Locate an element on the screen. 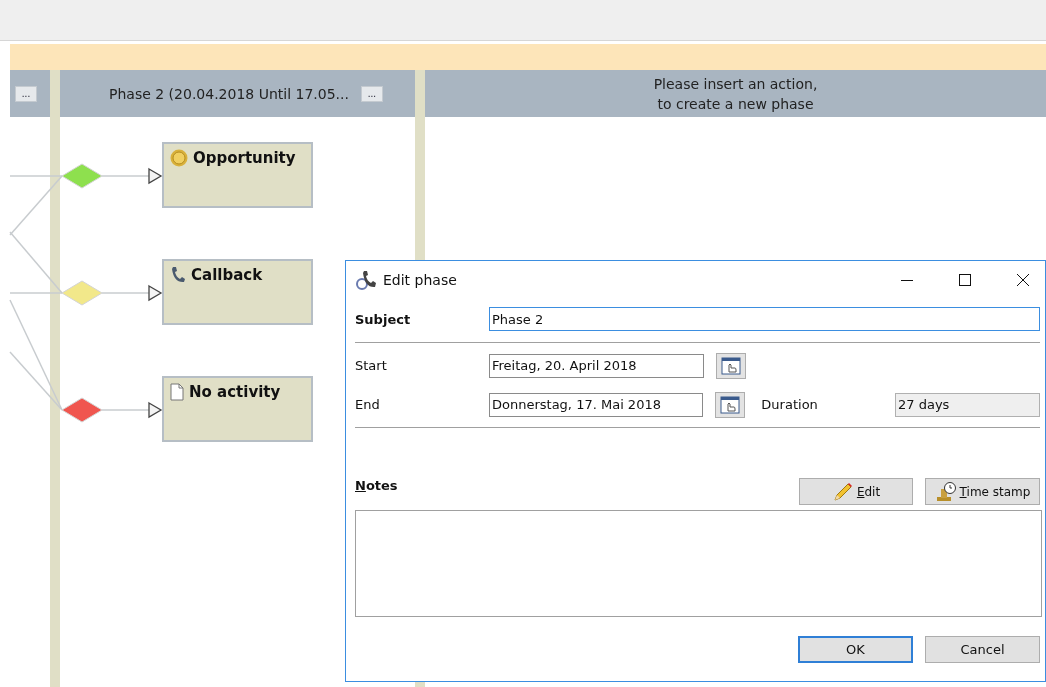 The image size is (1046, 687). stamp-clock-icon is located at coordinates (945, 491).